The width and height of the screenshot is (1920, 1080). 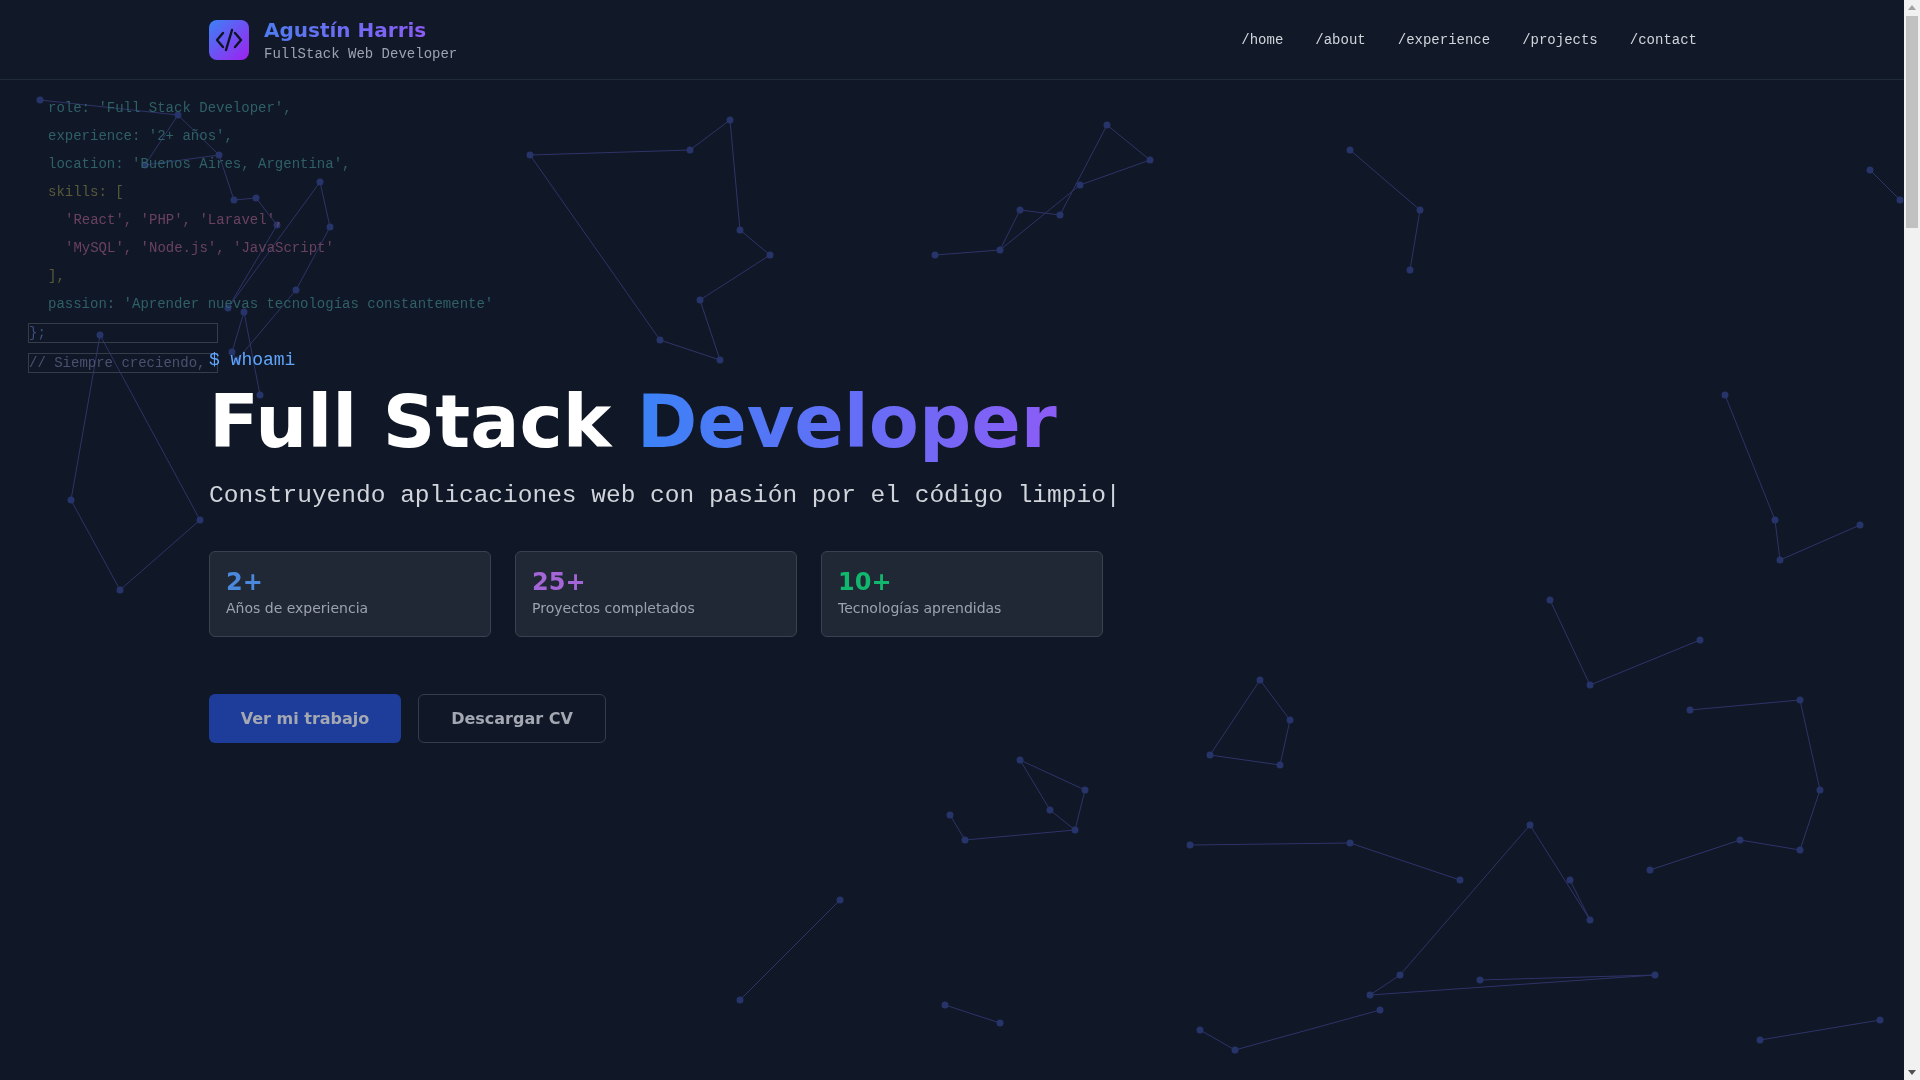 I want to click on nav-link: /about, so click(x=1340, y=39).